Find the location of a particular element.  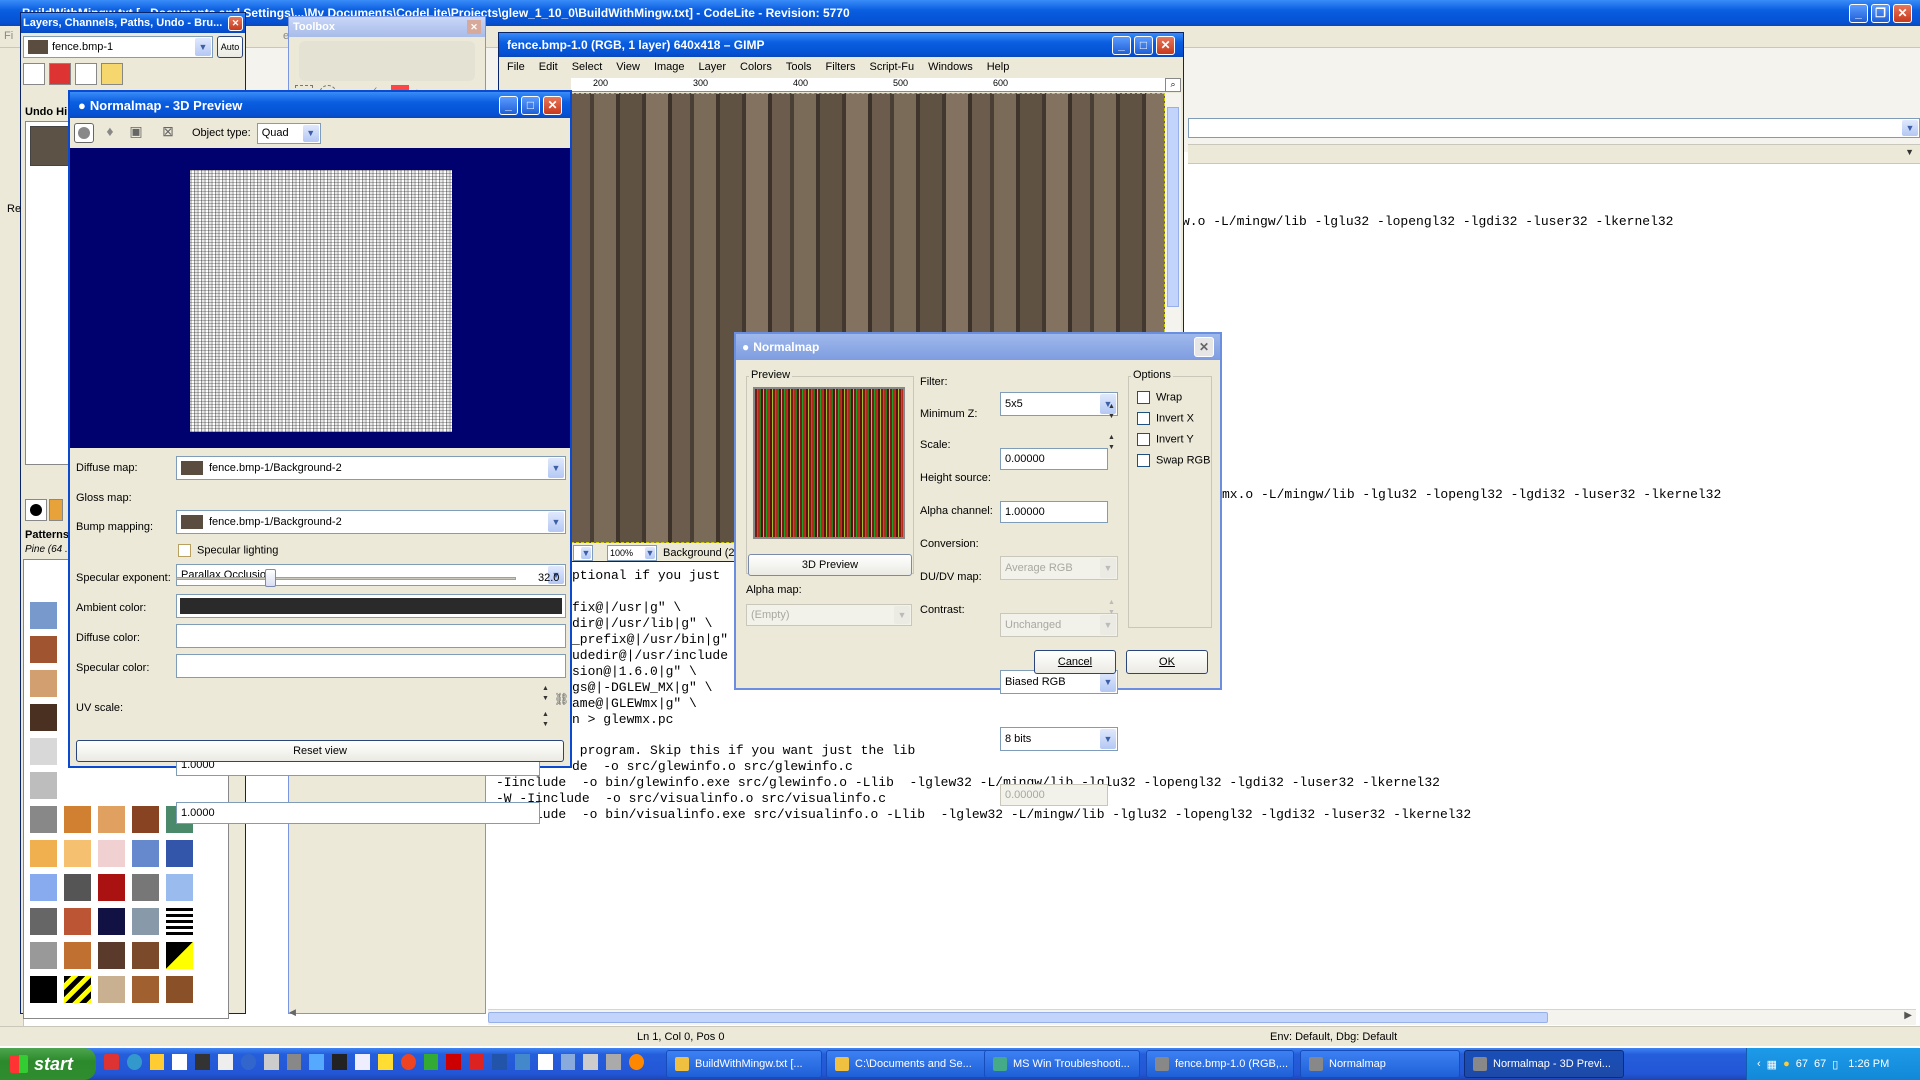

dudv-map-select: 8 bits ▼ is located at coordinates (1059, 739).